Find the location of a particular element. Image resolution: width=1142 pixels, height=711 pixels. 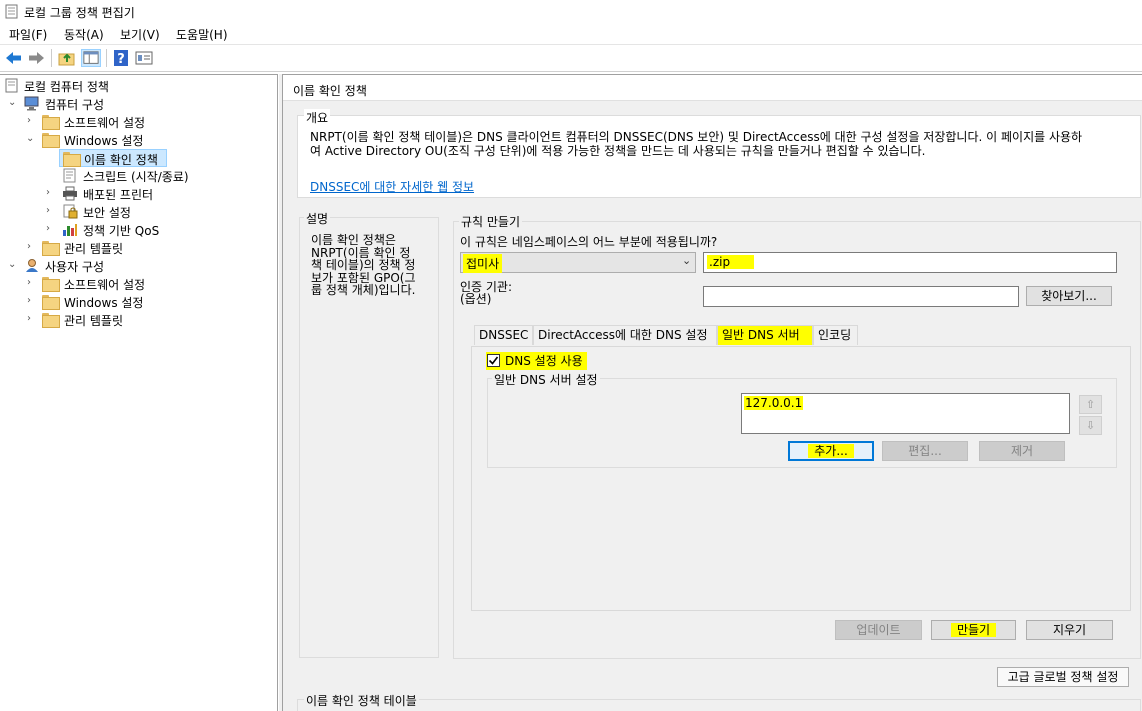

tree-item-label: 배포된 프린터 is located at coordinates (118, 195).